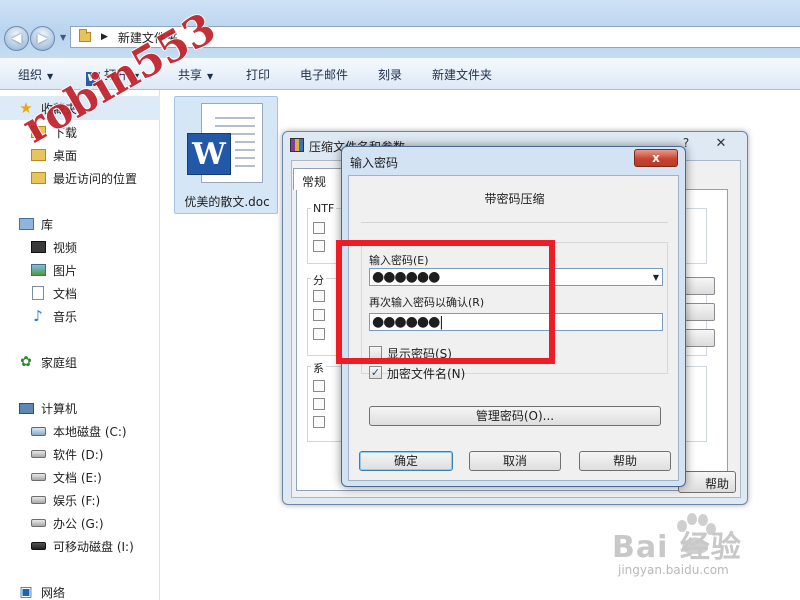 The image size is (800, 600). Describe the element at coordinates (66, 454) in the screenshot. I see `sidebar-item-drive-d: 软件 (D:)` at that location.